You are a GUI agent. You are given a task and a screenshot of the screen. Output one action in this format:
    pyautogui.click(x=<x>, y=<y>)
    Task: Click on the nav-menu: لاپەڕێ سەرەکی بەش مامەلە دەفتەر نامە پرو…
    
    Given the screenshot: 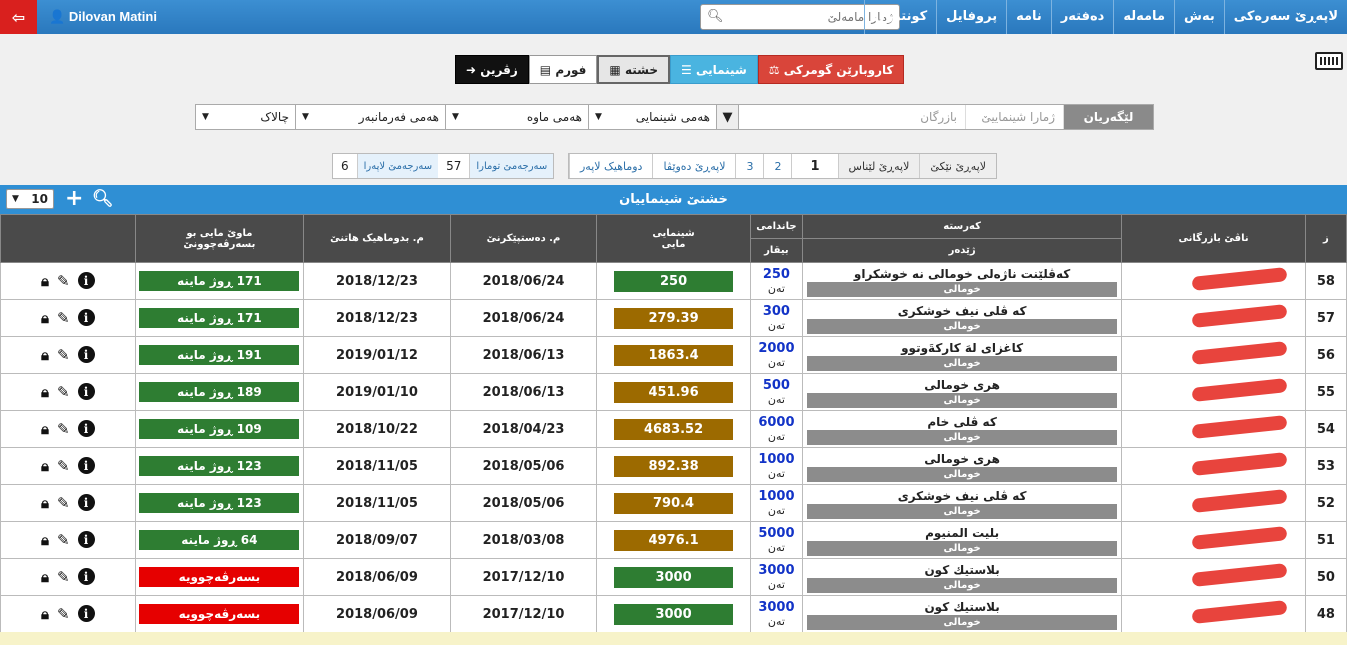 What is the action you would take?
    pyautogui.click(x=1105, y=17)
    